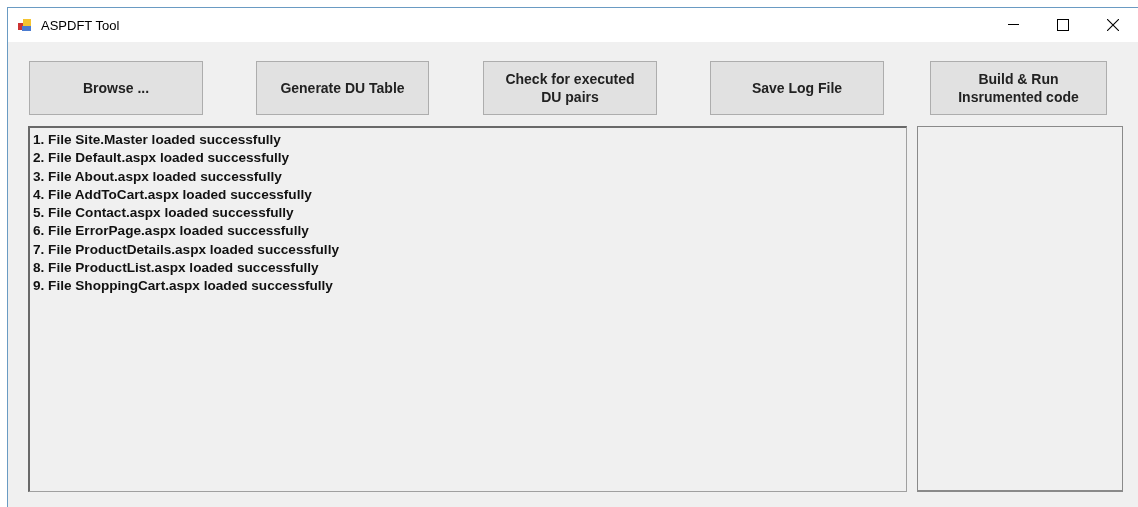 The height and width of the screenshot is (507, 1138). What do you see at coordinates (1013, 25) in the screenshot?
I see `minimize-icon` at bounding box center [1013, 25].